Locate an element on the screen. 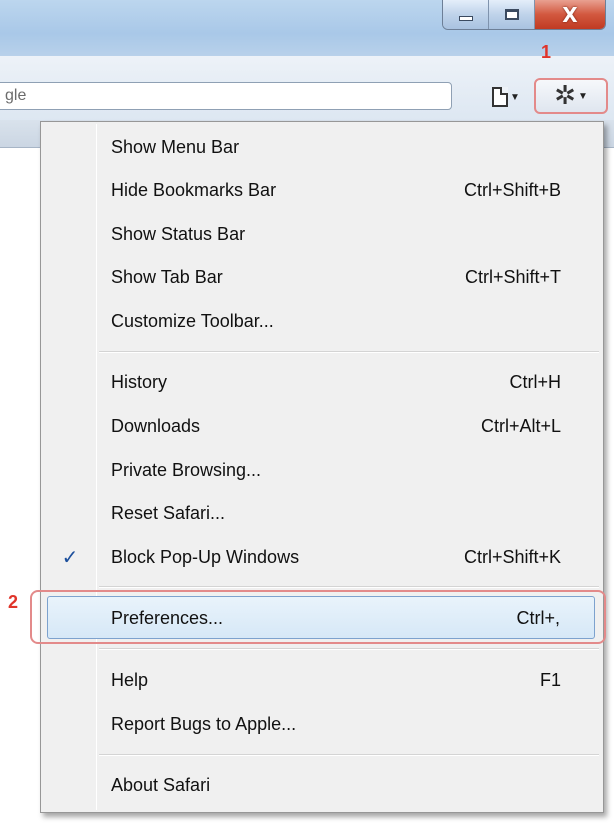  maximize-button is located at coordinates (512, 14).